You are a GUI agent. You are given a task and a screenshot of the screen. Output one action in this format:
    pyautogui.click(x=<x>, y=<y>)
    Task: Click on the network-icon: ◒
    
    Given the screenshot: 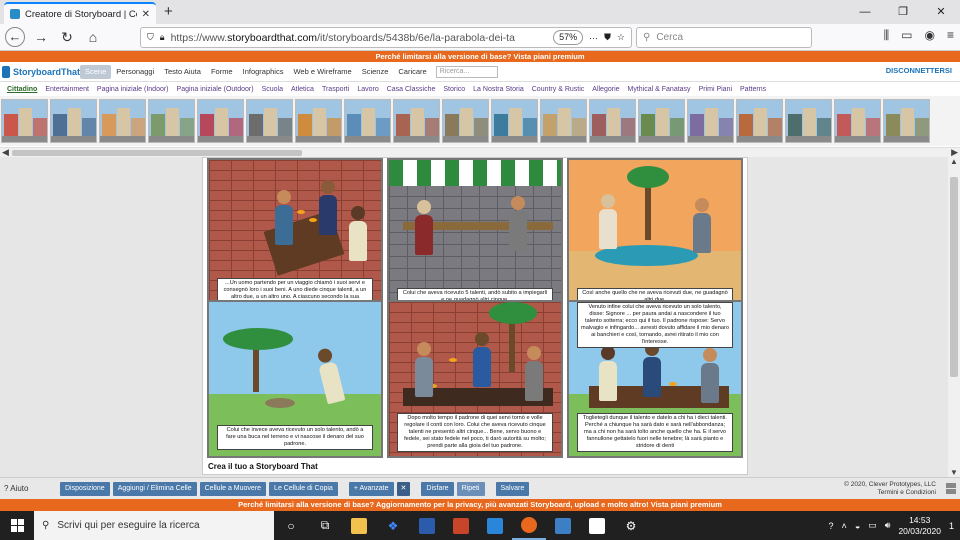 What is the action you would take?
    pyautogui.click(x=857, y=526)
    